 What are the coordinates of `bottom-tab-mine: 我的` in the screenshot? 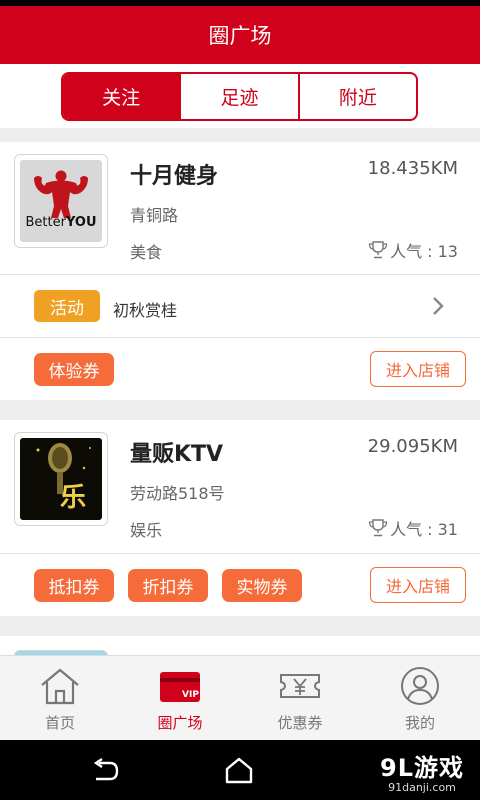 It's located at (420, 698).